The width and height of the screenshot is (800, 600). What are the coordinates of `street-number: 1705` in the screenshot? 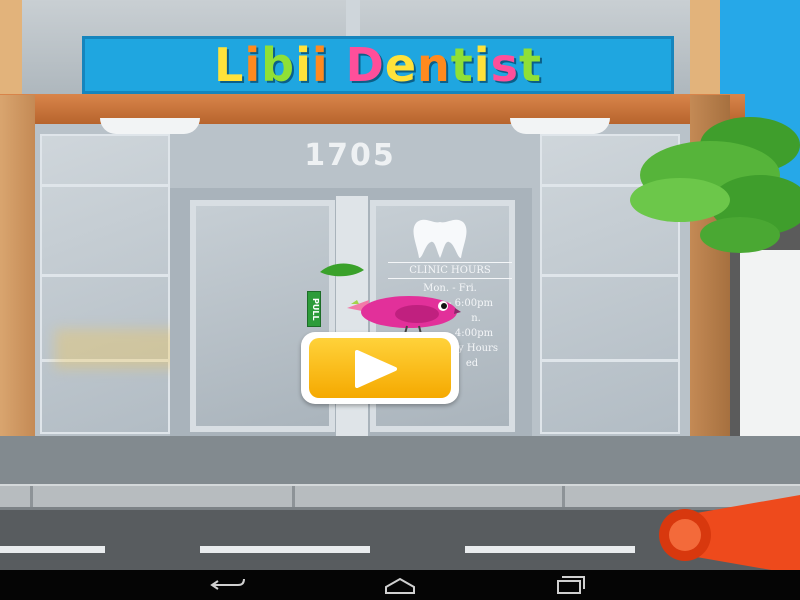 It's located at (350, 155).